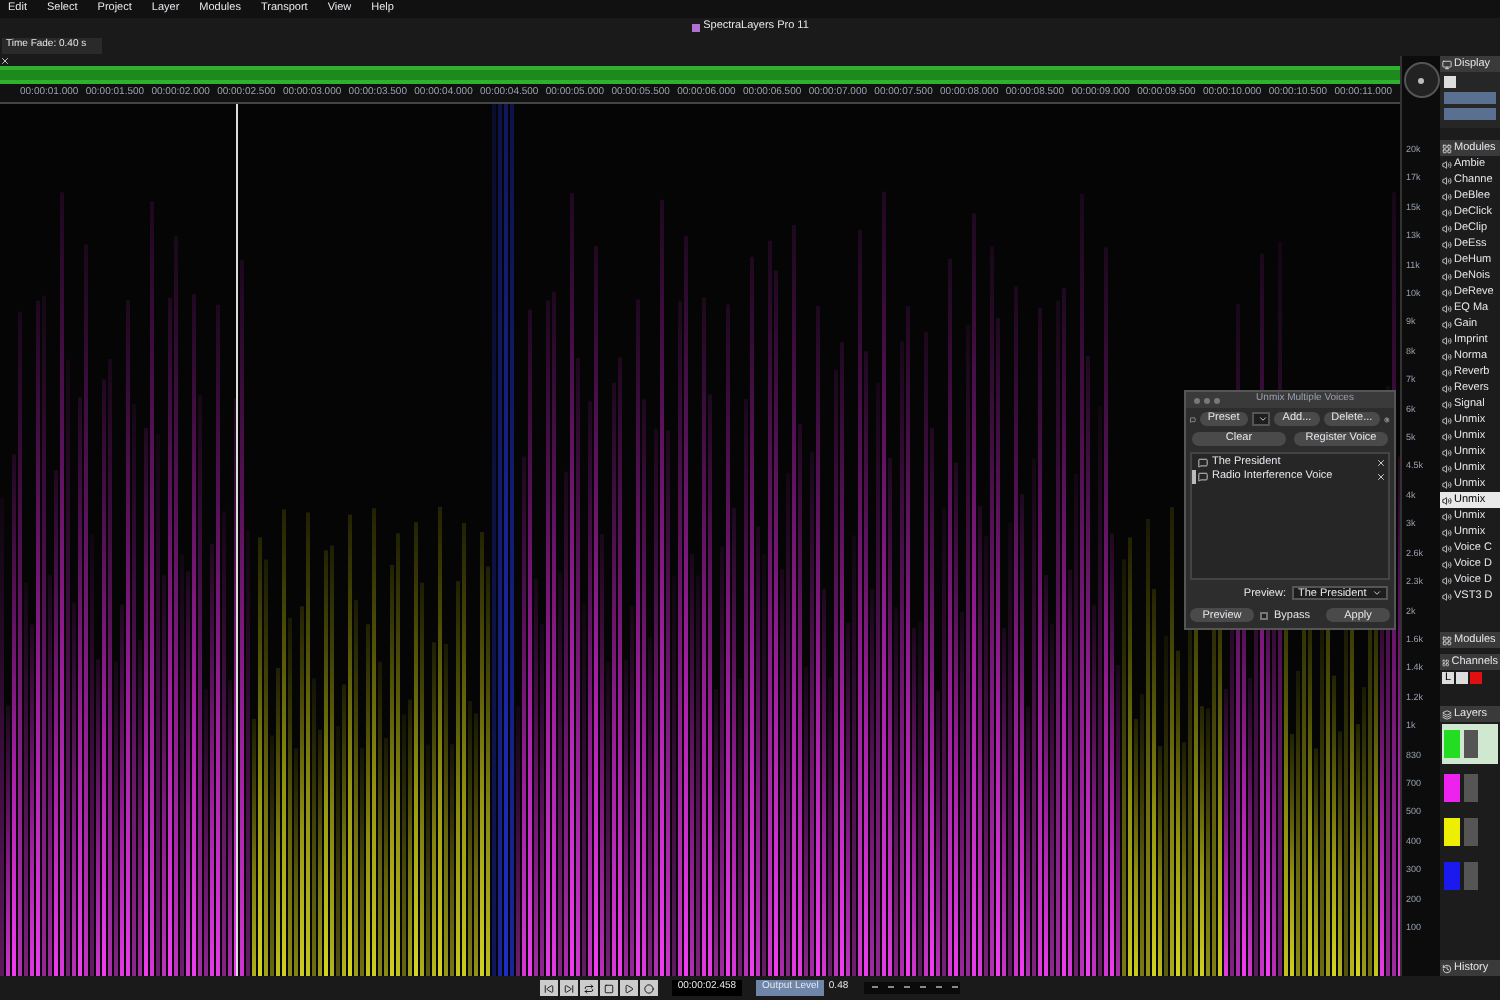 The image size is (1500, 1000). What do you see at coordinates (608, 988) in the screenshot?
I see `stop-button` at bounding box center [608, 988].